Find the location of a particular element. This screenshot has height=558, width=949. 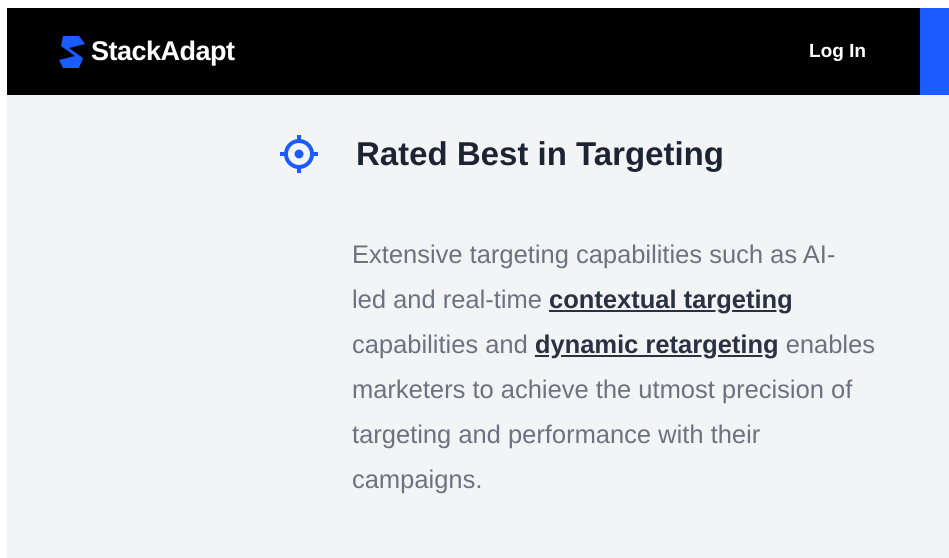

header-button is located at coordinates (934, 51).